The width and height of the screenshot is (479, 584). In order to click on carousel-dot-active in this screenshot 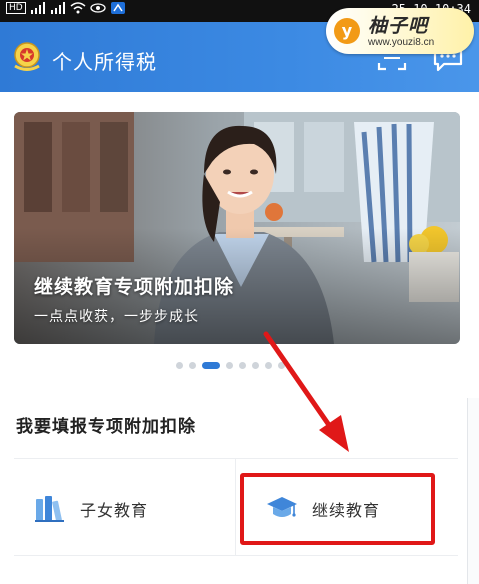, I will do `click(211, 365)`.